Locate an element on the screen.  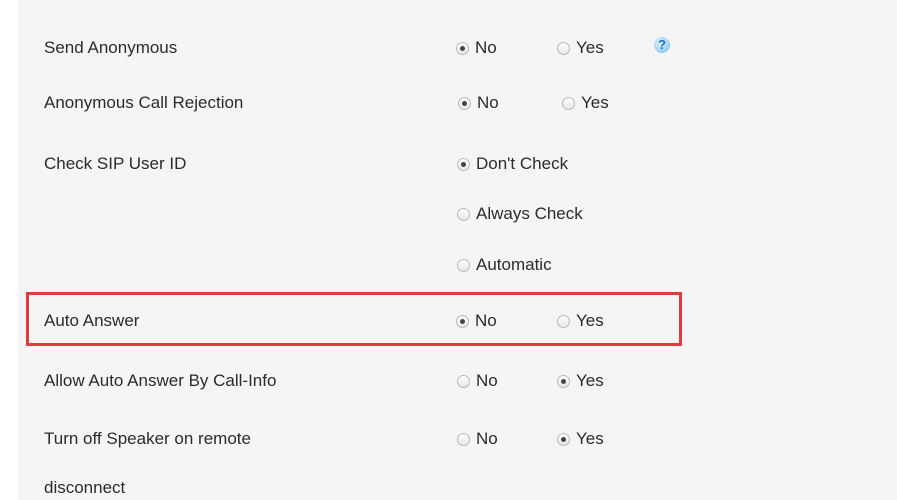
allow-auto-answer-no-radio is located at coordinates (463, 381).